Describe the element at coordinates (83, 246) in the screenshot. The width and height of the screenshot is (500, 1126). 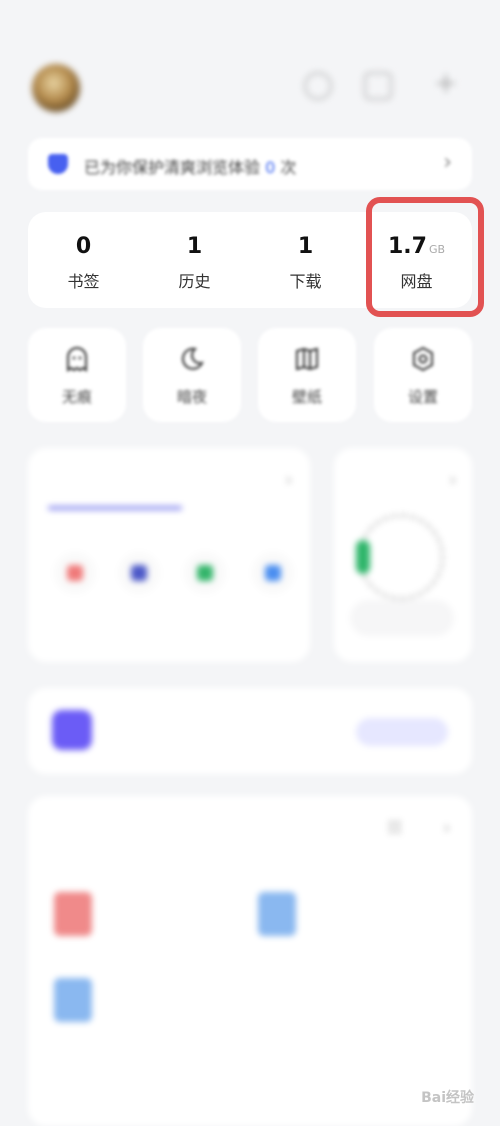
I see `stat-value: 0` at that location.